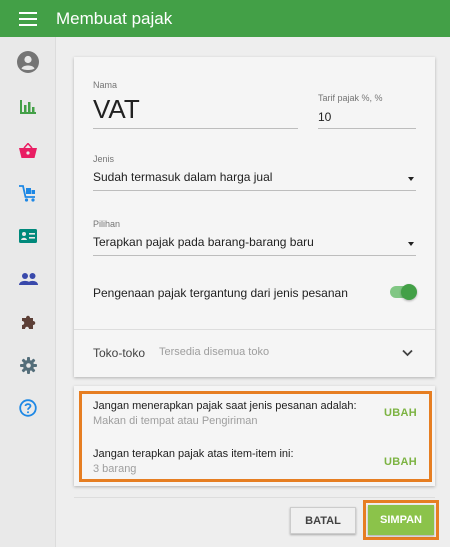 The width and height of the screenshot is (450, 547). I want to click on app-bar: Membuat pajak, so click(225, 18).